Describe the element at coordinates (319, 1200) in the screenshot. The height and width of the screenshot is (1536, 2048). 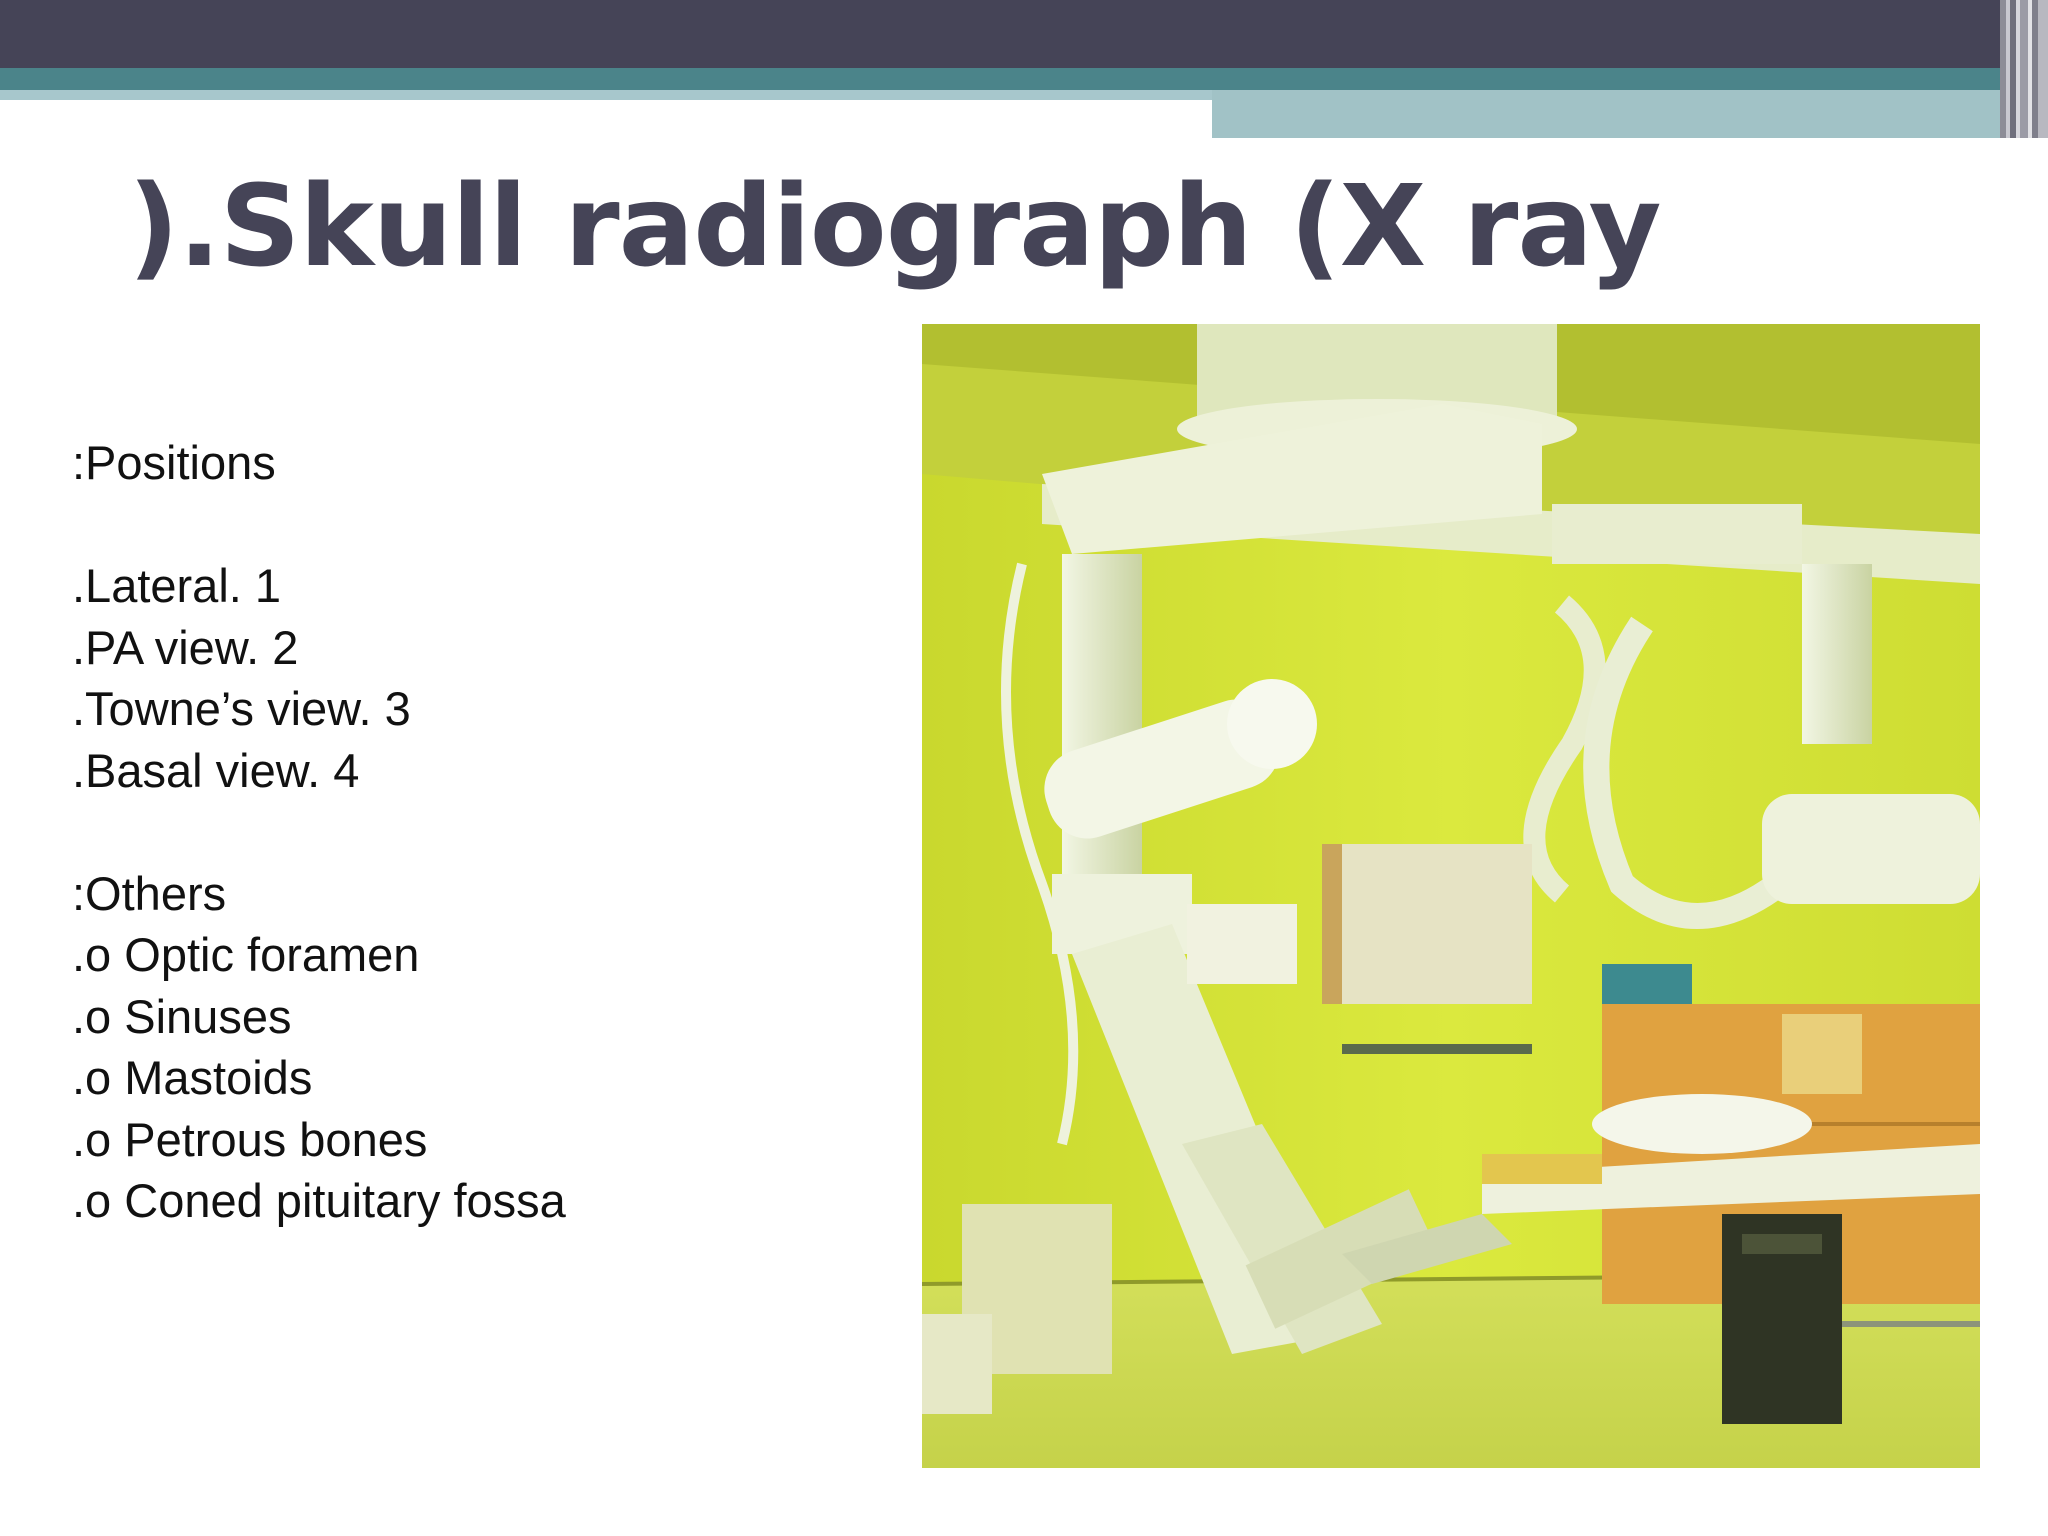
I see `others-item: .o Coned pituitary fossa` at that location.